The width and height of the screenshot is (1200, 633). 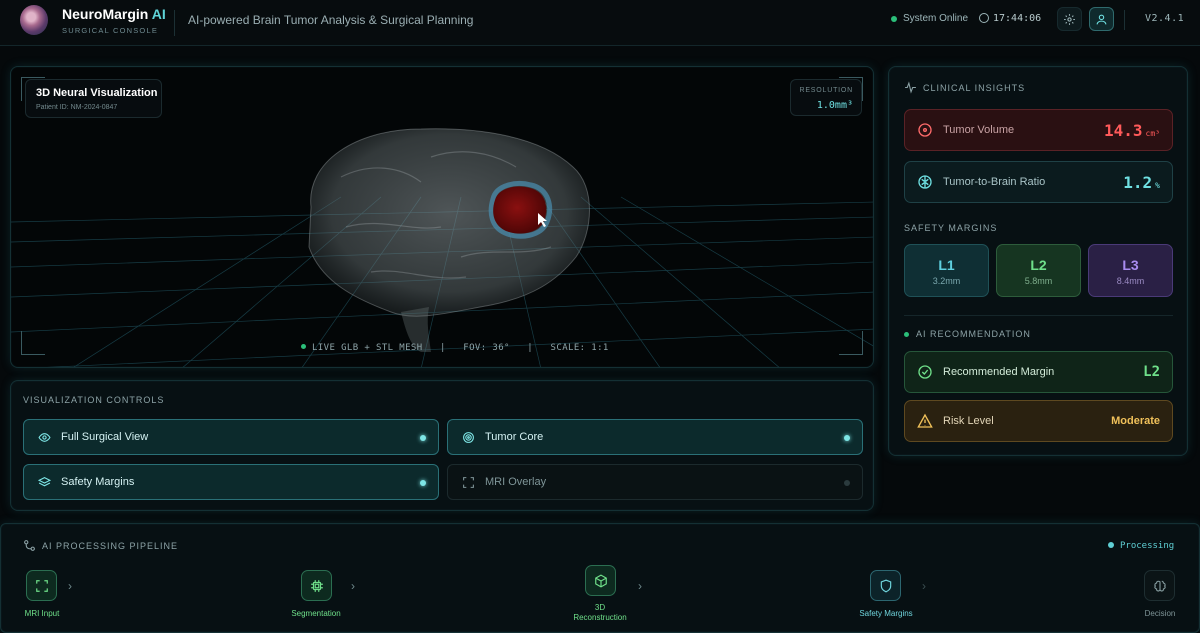 I want to click on recommended-margin-label: Recommended Margin, so click(x=999, y=372).